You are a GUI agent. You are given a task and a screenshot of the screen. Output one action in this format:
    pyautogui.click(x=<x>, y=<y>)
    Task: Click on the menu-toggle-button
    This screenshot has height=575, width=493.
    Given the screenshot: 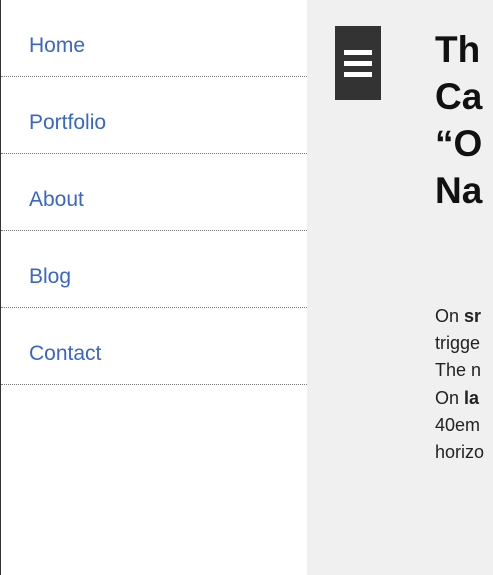 What is the action you would take?
    pyautogui.click(x=358, y=63)
    